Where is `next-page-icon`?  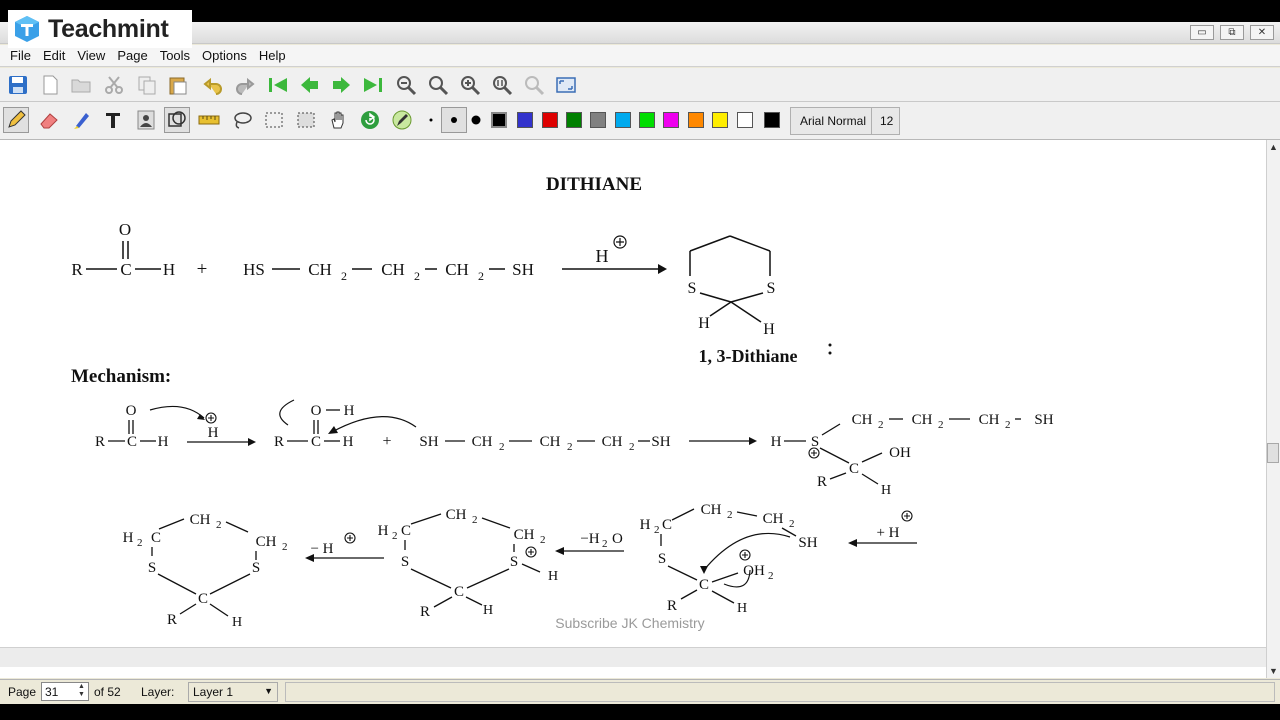
next-page-icon is located at coordinates (341, 85).